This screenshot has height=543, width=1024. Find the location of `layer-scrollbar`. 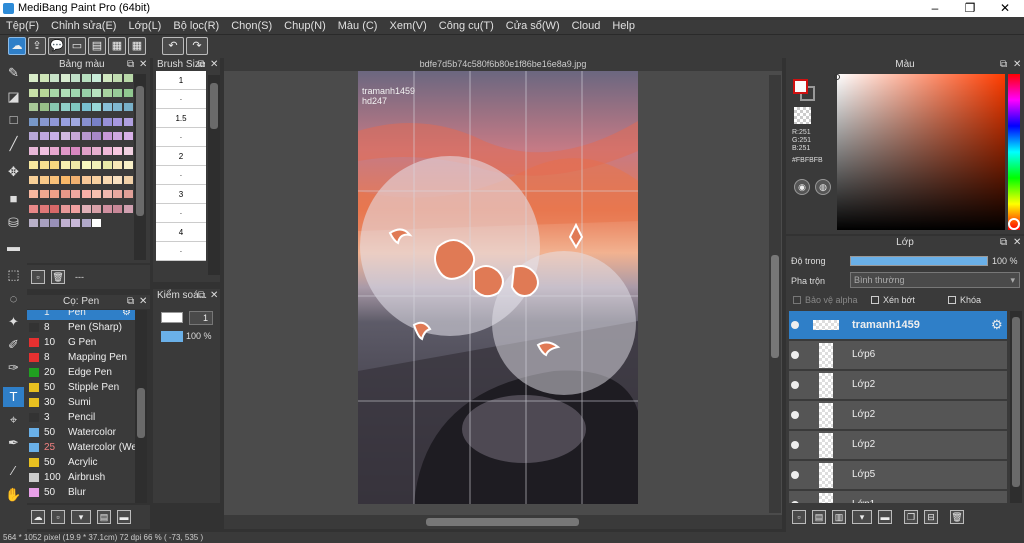

layer-scrollbar is located at coordinates (1016, 407).